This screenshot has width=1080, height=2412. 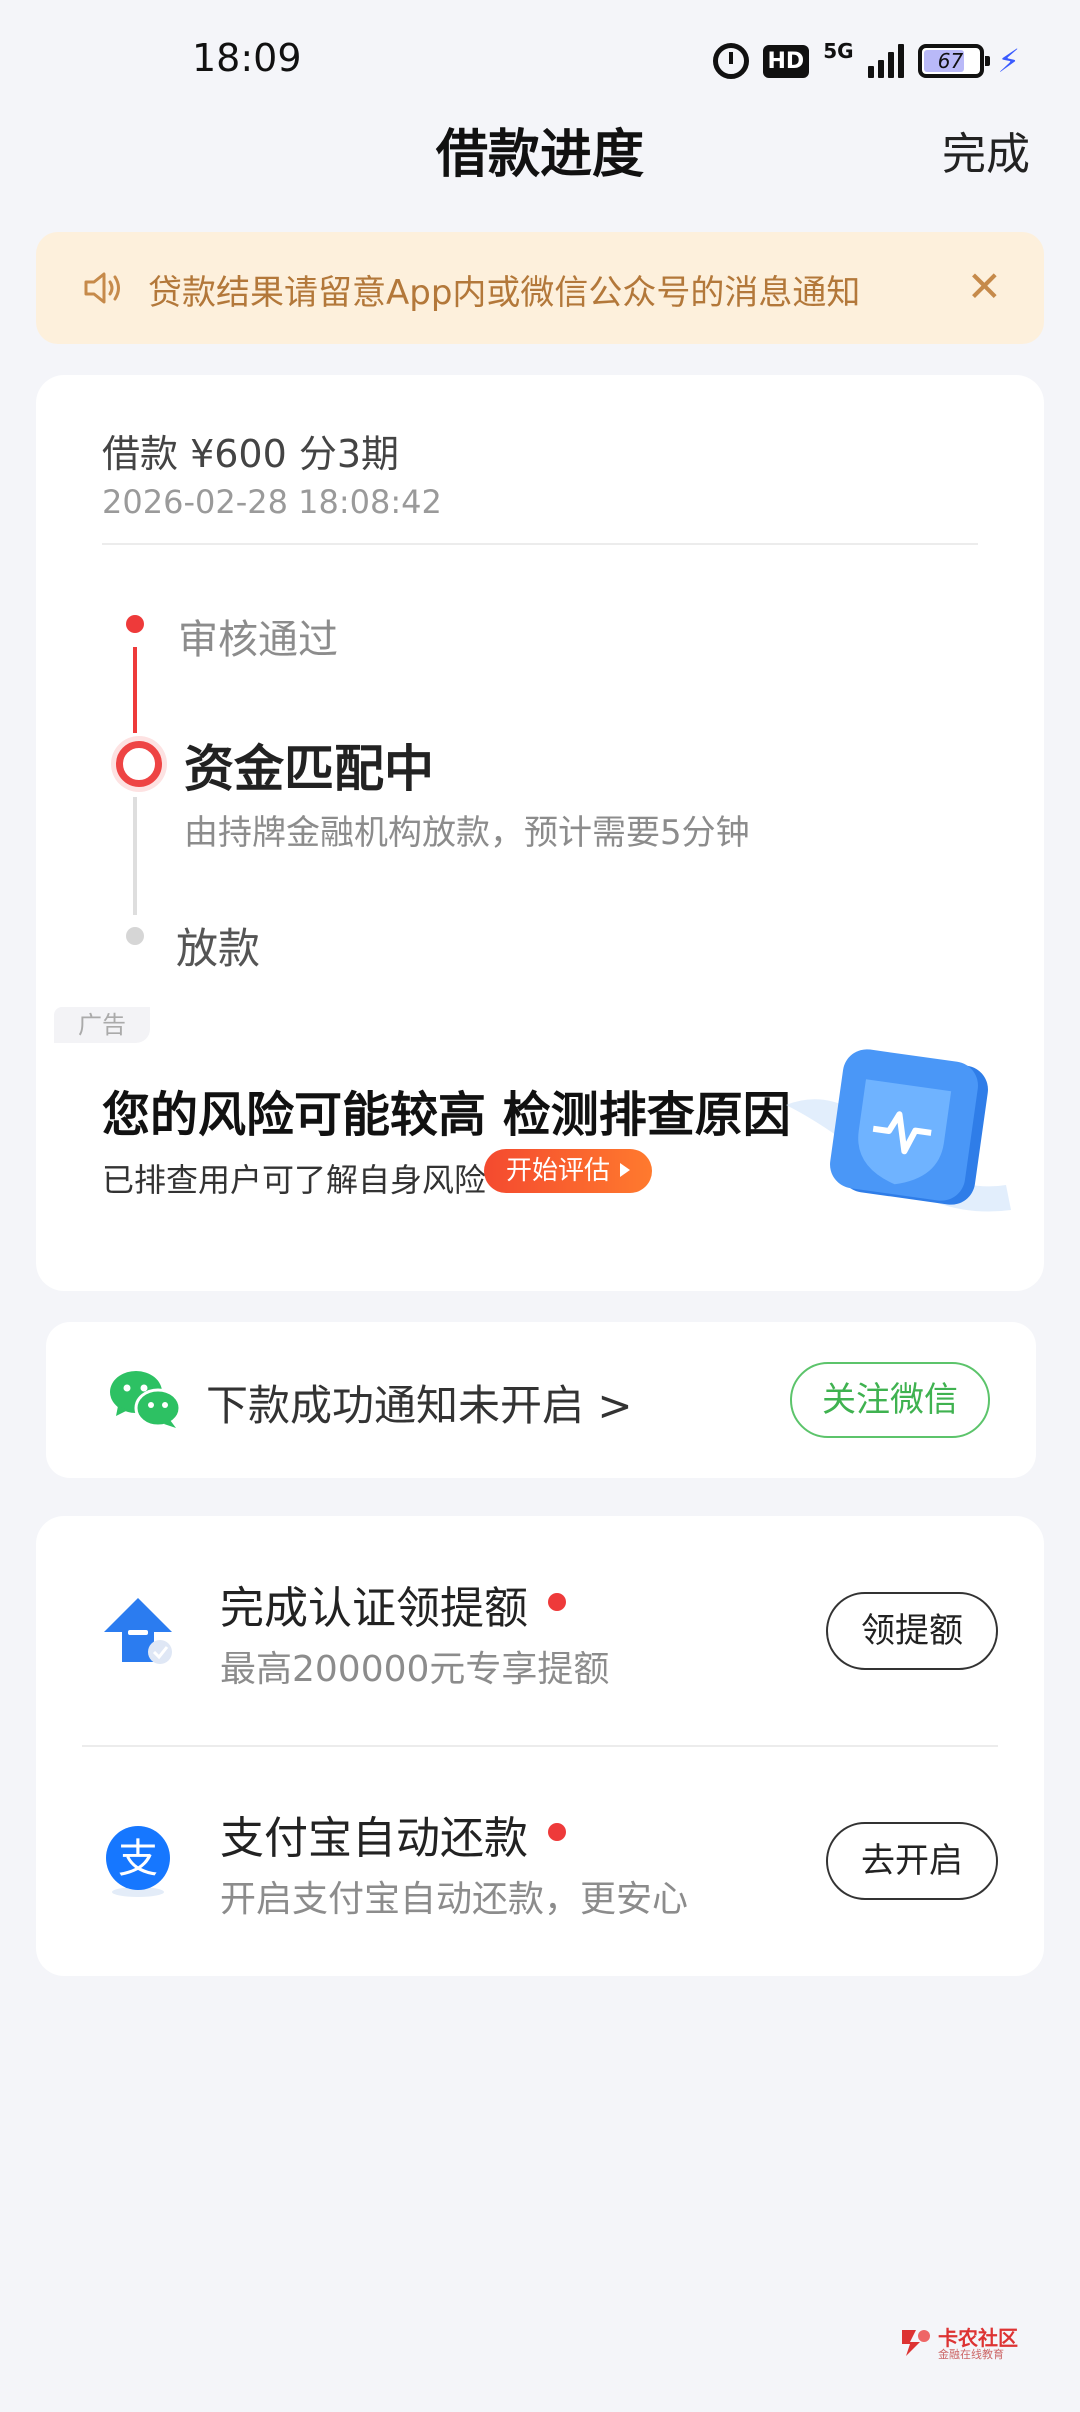 What do you see at coordinates (294, 1180) in the screenshot?
I see `ad-subtitle: 已排查用户可了解自身风险` at bounding box center [294, 1180].